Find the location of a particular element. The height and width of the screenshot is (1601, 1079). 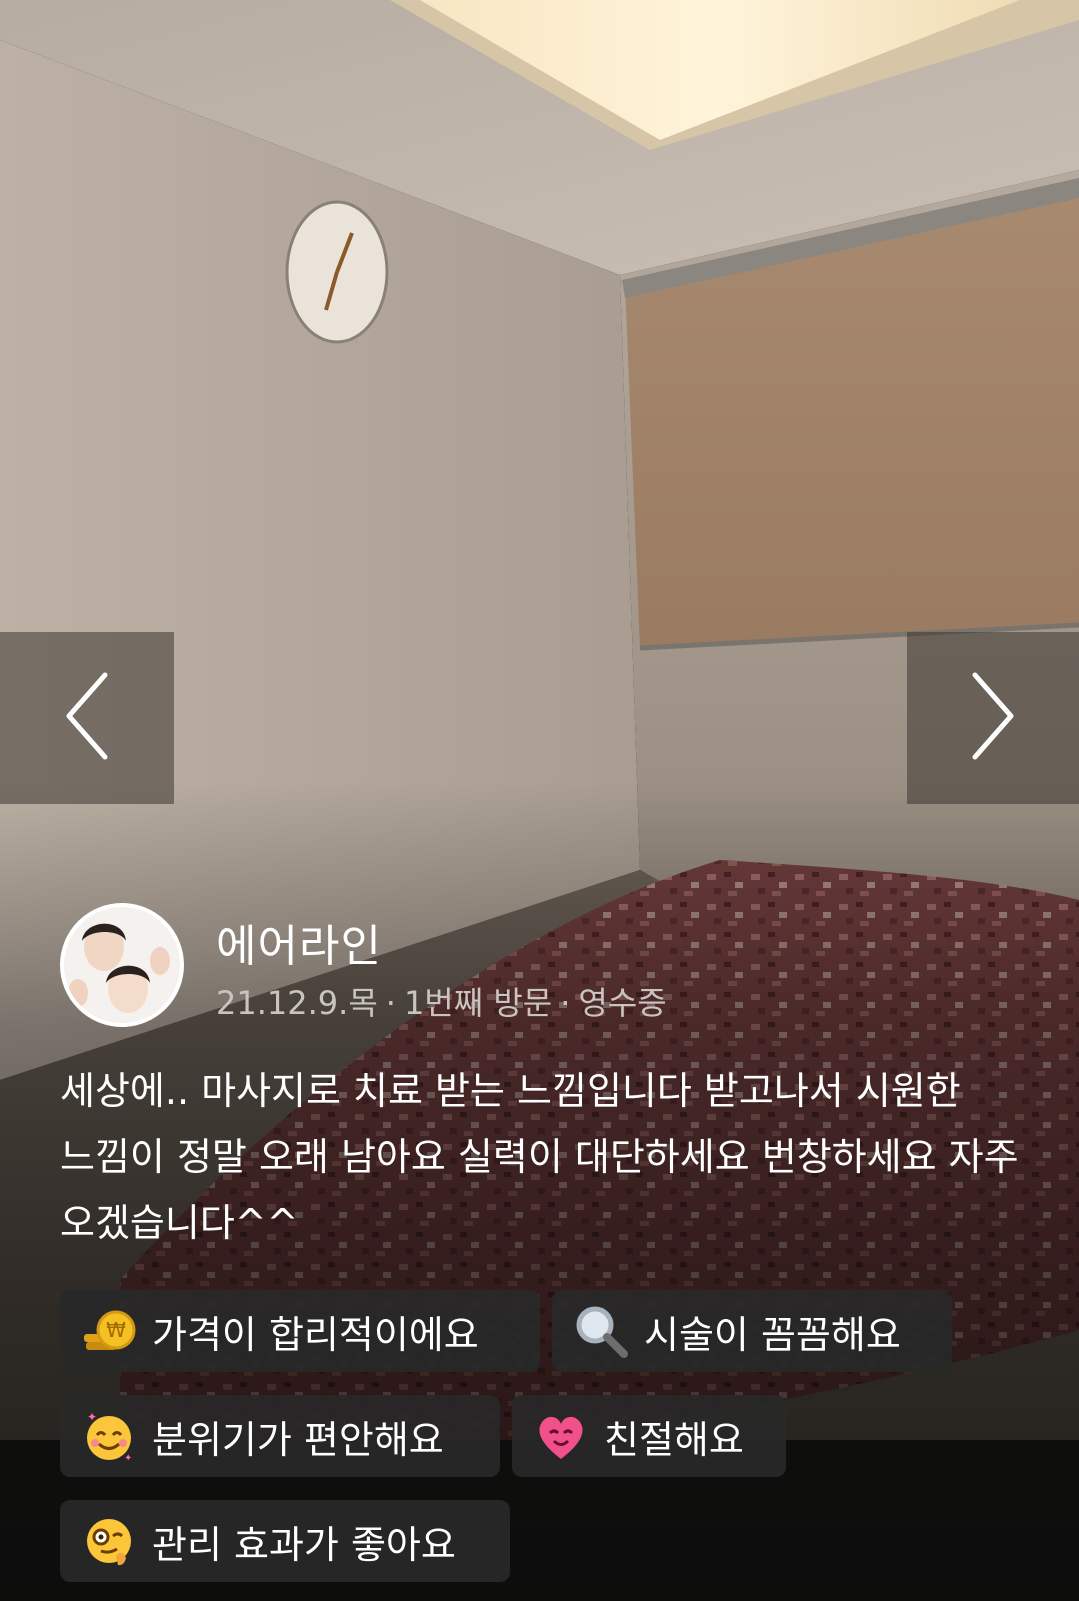

next-photo-button is located at coordinates (993, 718).